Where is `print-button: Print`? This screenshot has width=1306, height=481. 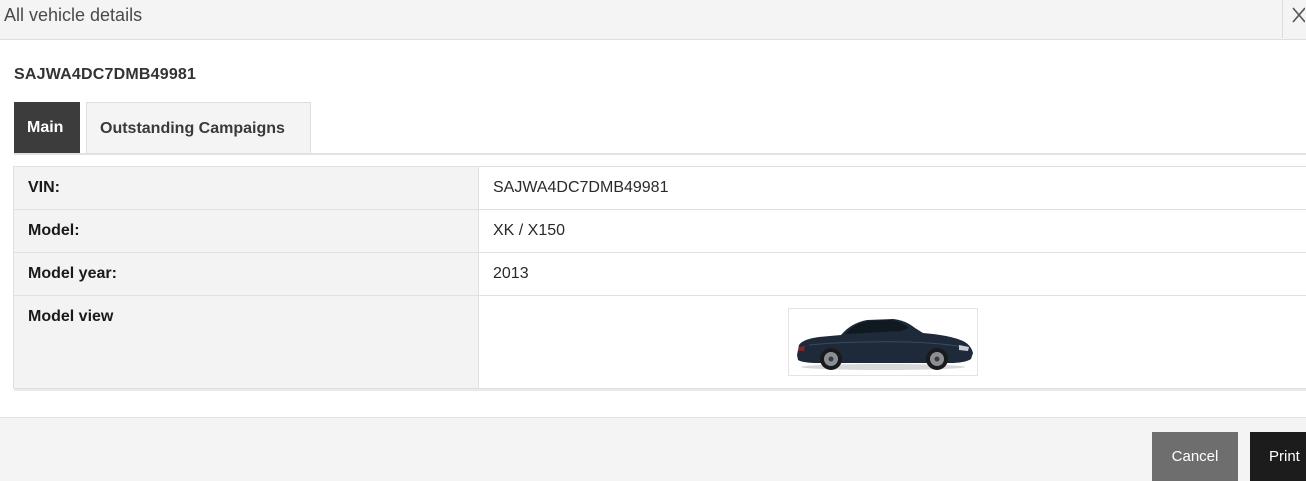
print-button: Print is located at coordinates (1278, 456).